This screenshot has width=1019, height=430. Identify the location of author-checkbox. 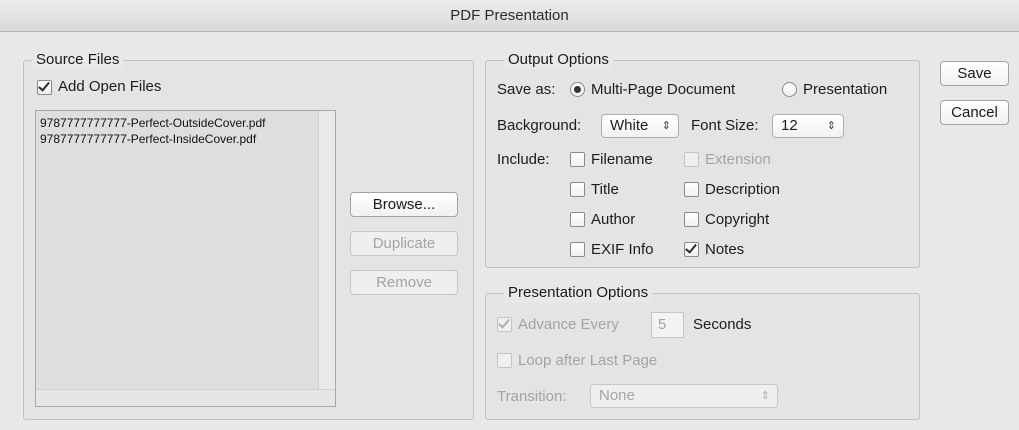
(577, 219).